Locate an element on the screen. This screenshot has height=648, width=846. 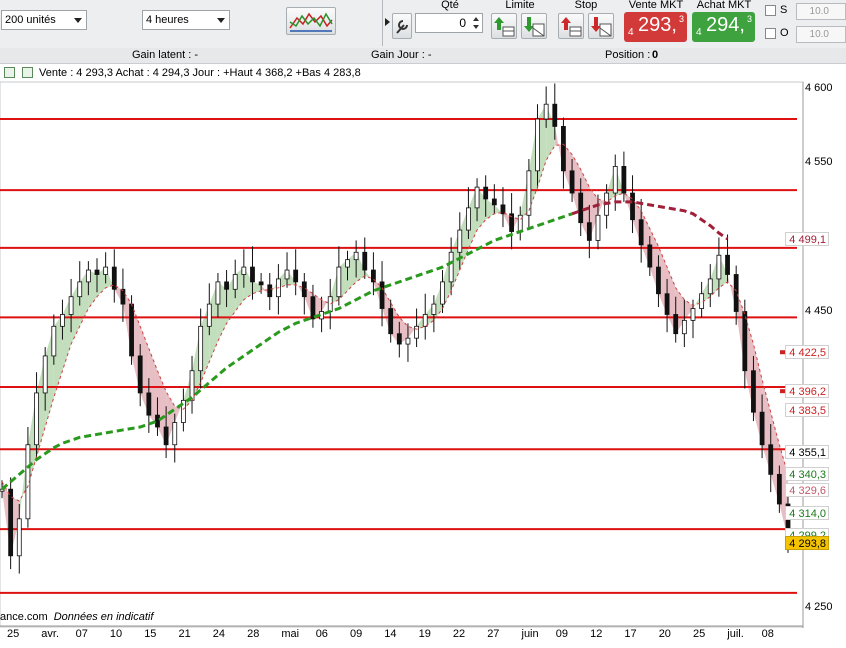
x-tick-label: 09 is located at coordinates (356, 634).